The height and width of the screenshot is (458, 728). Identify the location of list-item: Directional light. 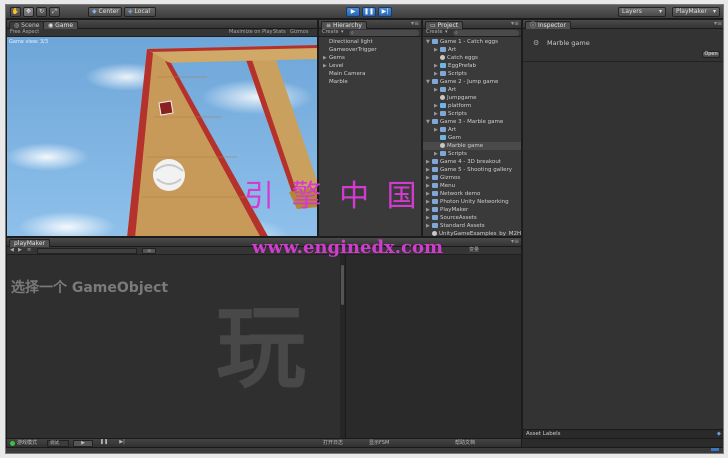
(370, 42).